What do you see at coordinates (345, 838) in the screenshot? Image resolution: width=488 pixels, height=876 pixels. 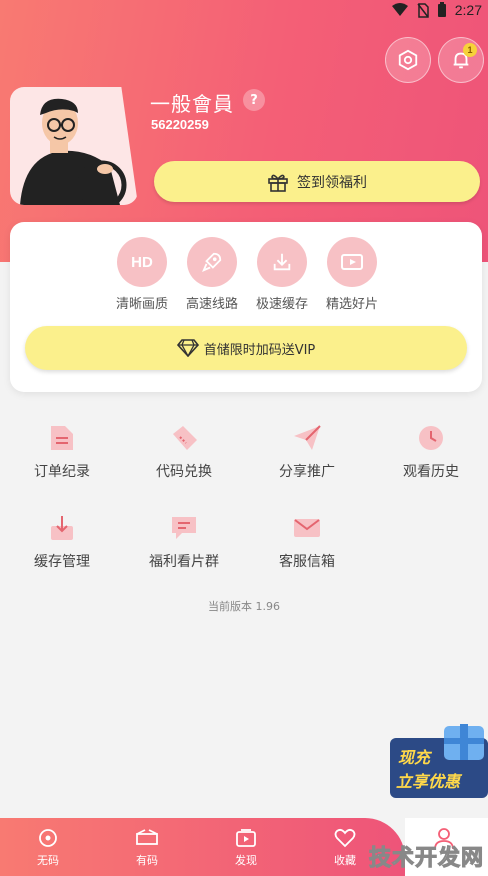 I see `heart-icon` at bounding box center [345, 838].